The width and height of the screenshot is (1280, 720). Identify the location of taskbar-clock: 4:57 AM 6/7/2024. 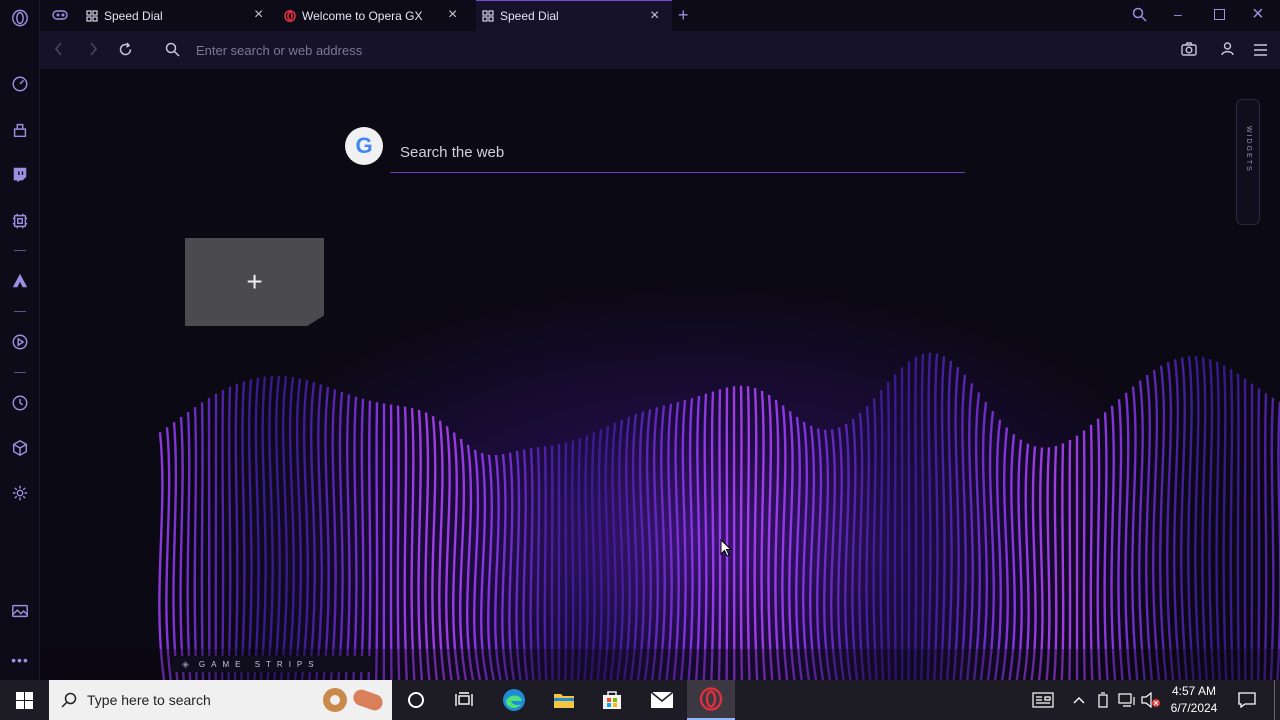
(1194, 700).